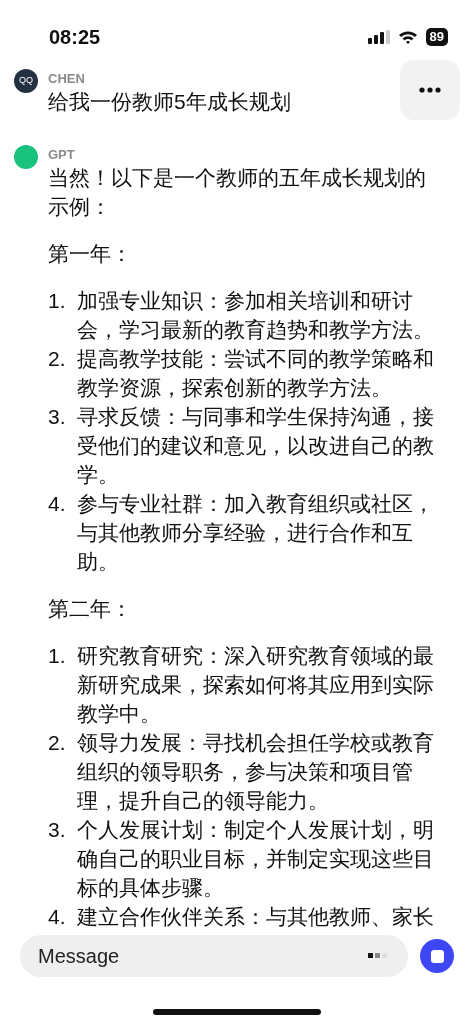  Describe the element at coordinates (26, 81) in the screenshot. I see `user-avatar: QQ` at that location.